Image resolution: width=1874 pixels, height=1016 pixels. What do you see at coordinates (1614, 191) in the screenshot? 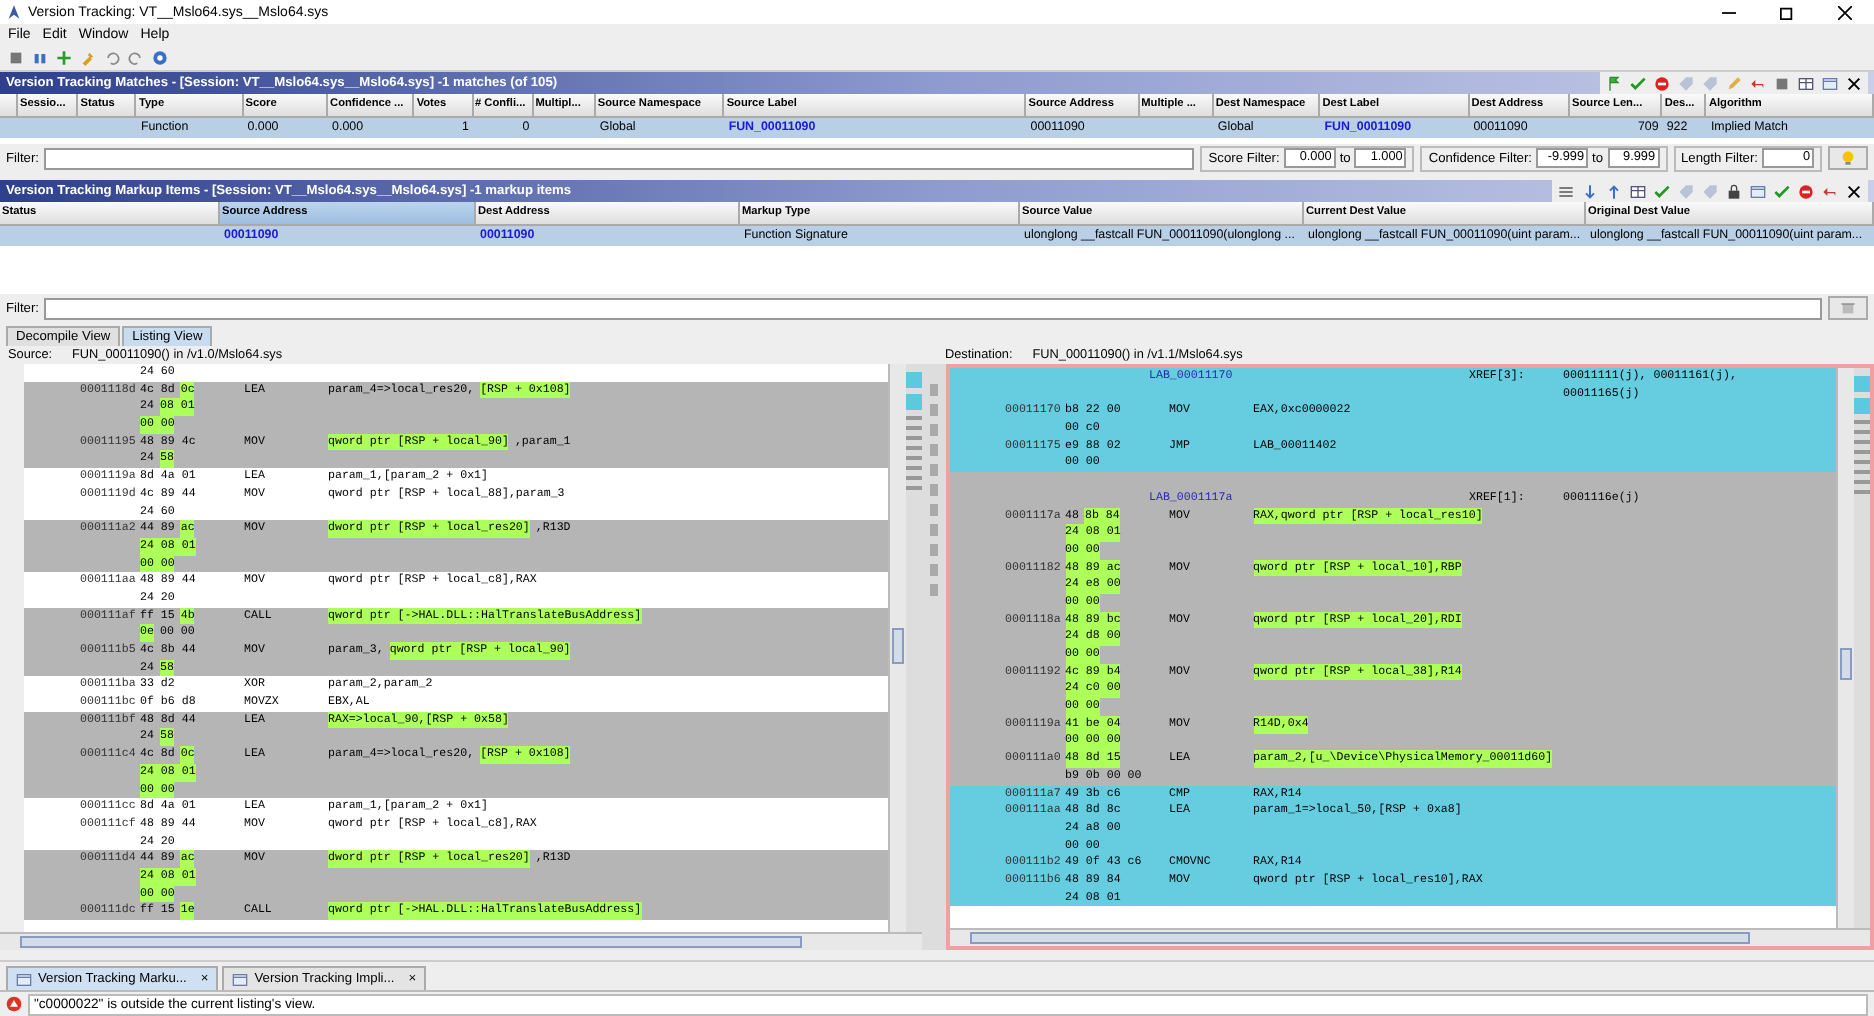
I see `up-arrow-icon` at bounding box center [1614, 191].